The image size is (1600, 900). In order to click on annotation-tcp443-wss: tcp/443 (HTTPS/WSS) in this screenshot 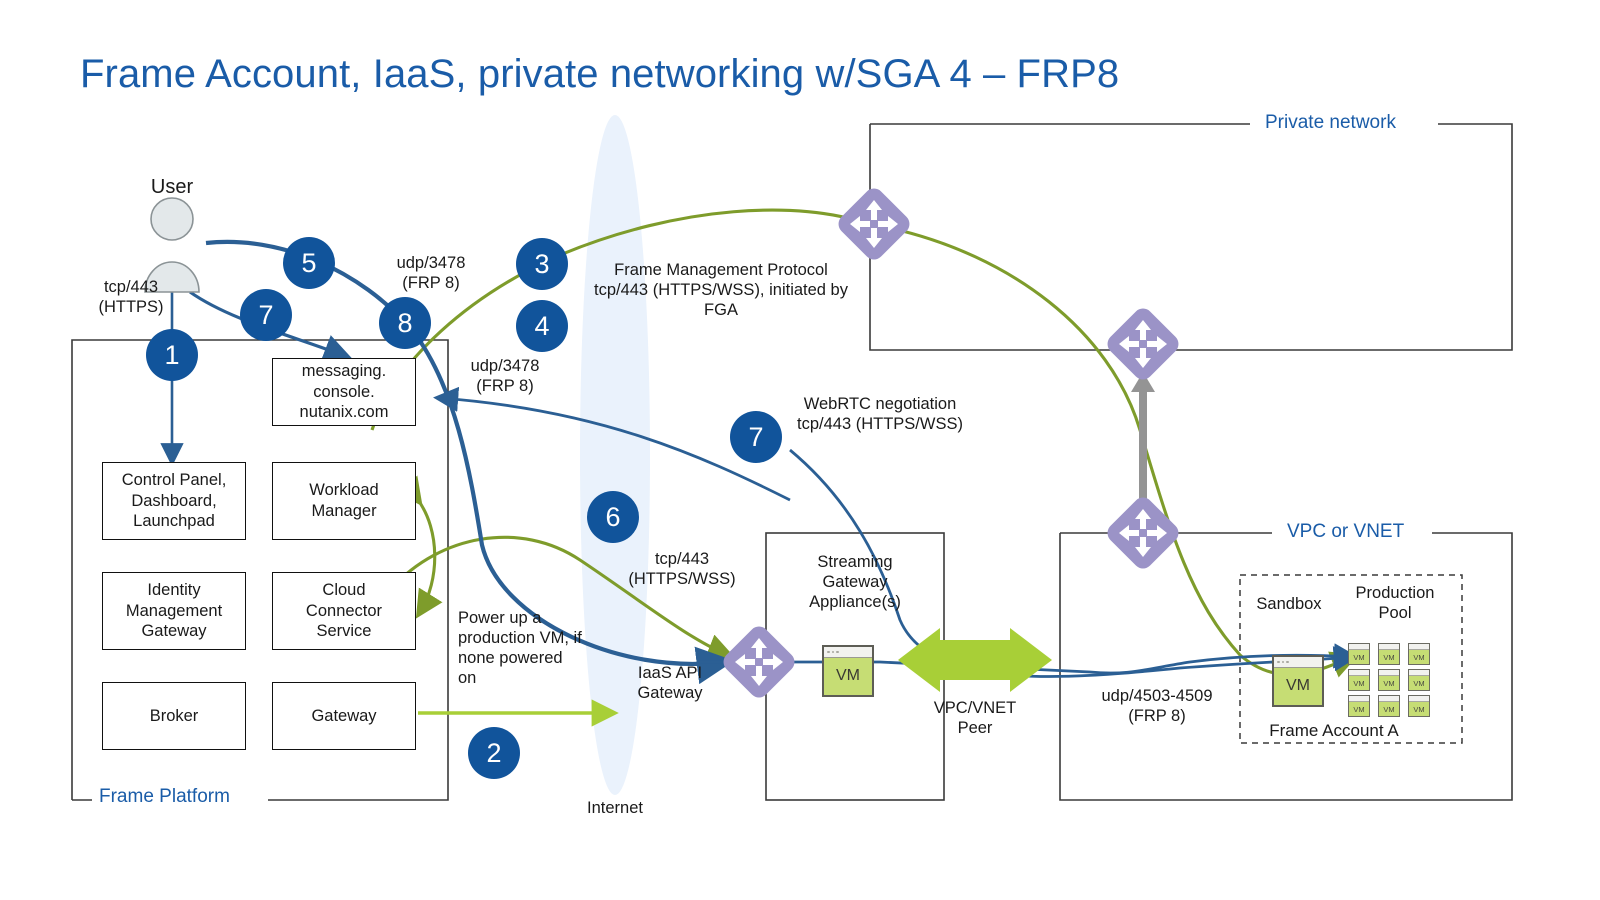, I will do `click(682, 569)`.